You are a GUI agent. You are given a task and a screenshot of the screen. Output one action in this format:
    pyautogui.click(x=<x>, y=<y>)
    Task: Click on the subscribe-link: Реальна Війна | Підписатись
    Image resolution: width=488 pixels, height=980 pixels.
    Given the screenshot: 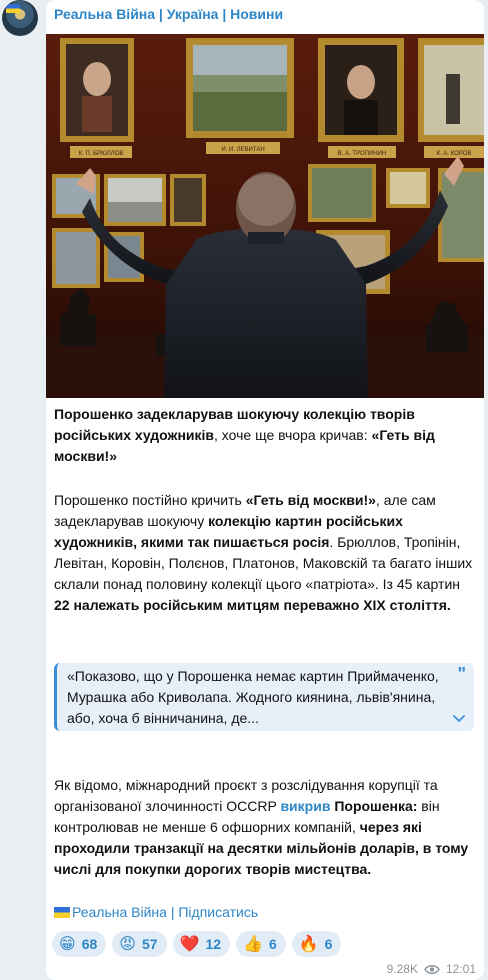 What is the action you would take?
    pyautogui.click(x=156, y=912)
    